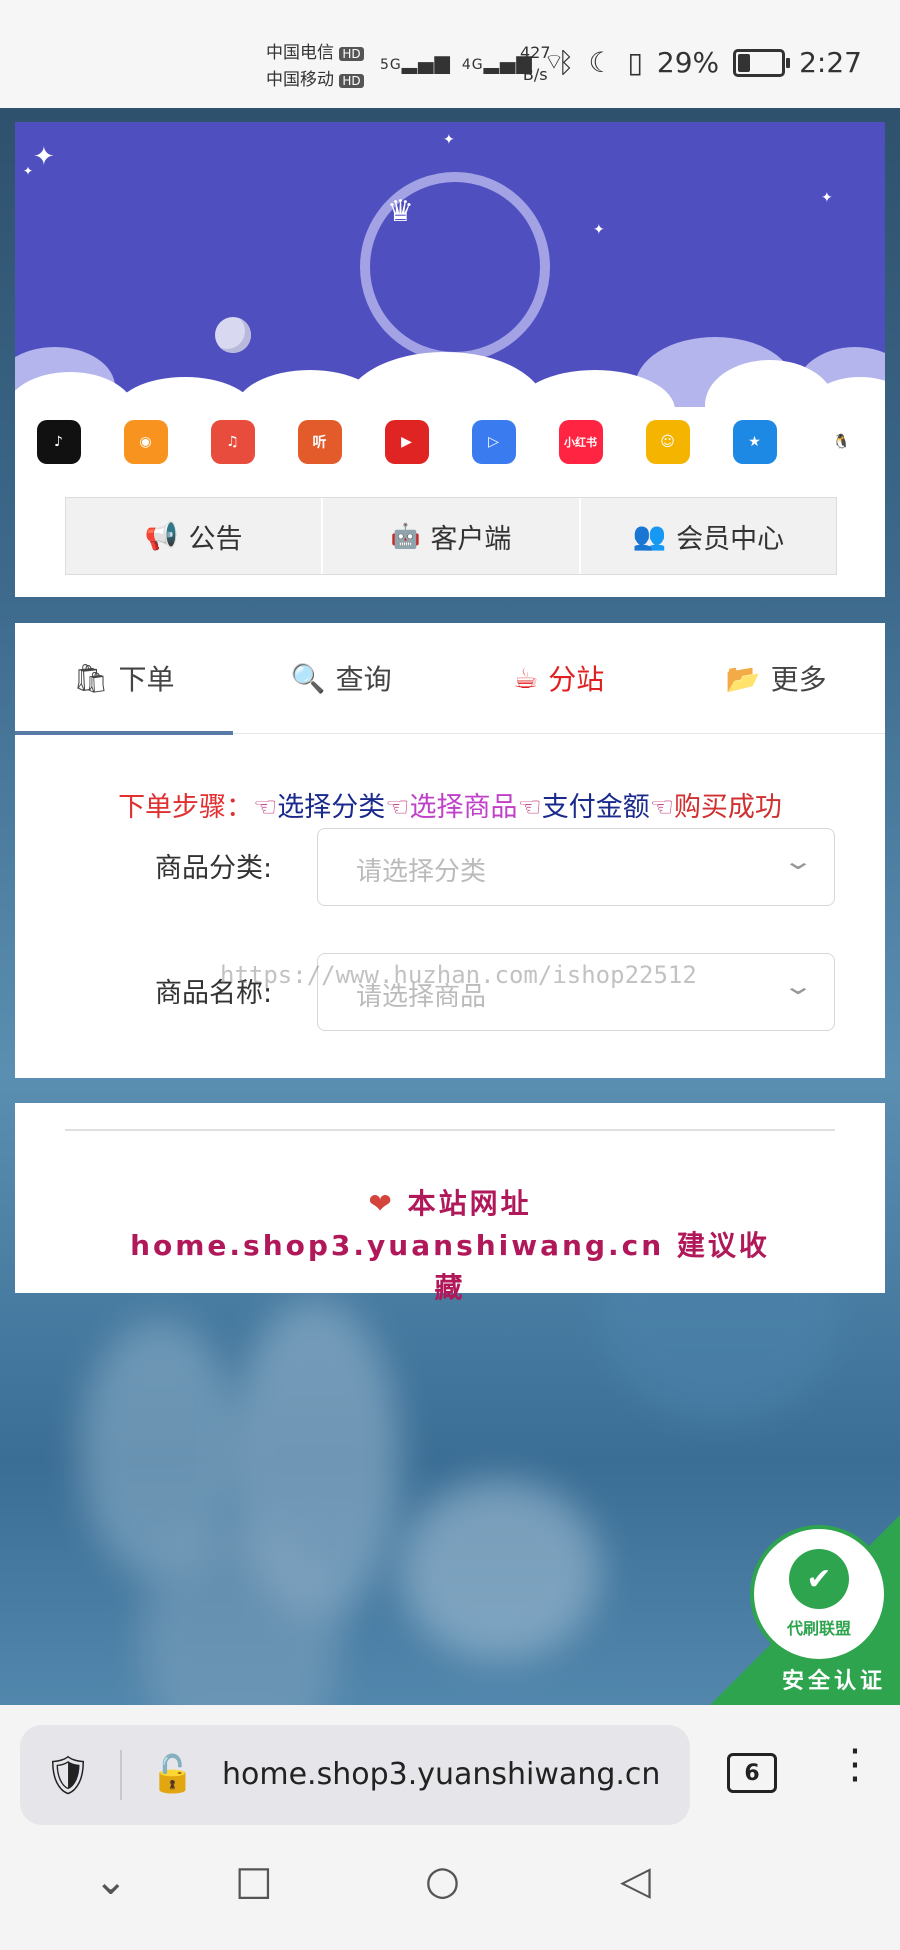  I want to click on shopping-bag-icon: 🛍, so click(90, 678).